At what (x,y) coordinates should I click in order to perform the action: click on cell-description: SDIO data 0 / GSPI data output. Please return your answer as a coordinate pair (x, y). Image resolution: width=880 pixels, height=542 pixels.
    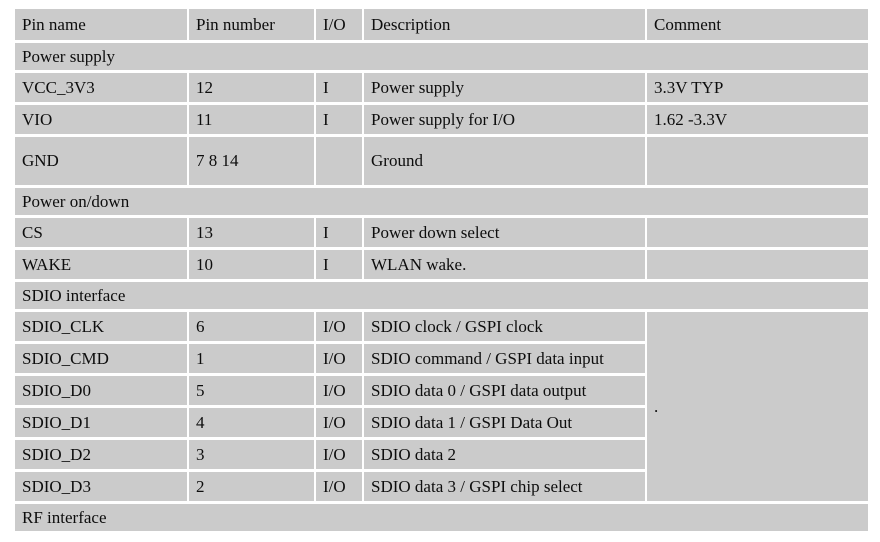
    Looking at the image, I should click on (504, 390).